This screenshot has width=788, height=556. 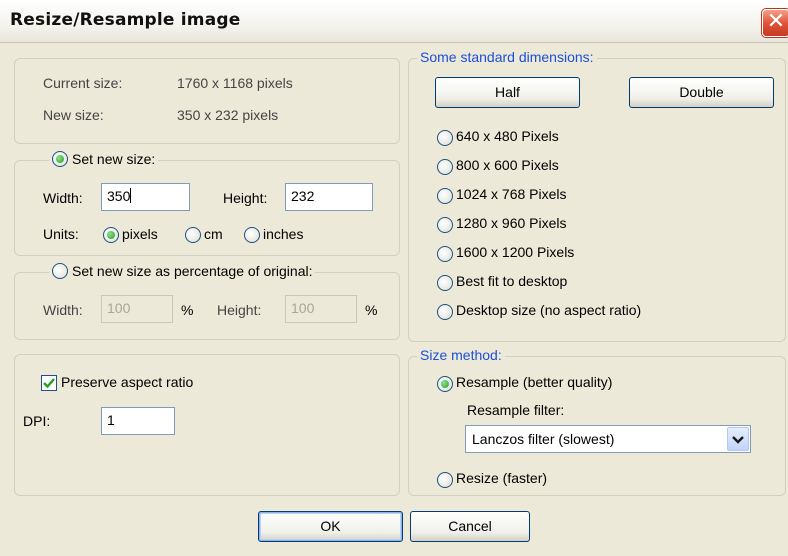 What do you see at coordinates (543, 439) in the screenshot?
I see `resample-filter-value: Lanczos filter (slowest)` at bounding box center [543, 439].